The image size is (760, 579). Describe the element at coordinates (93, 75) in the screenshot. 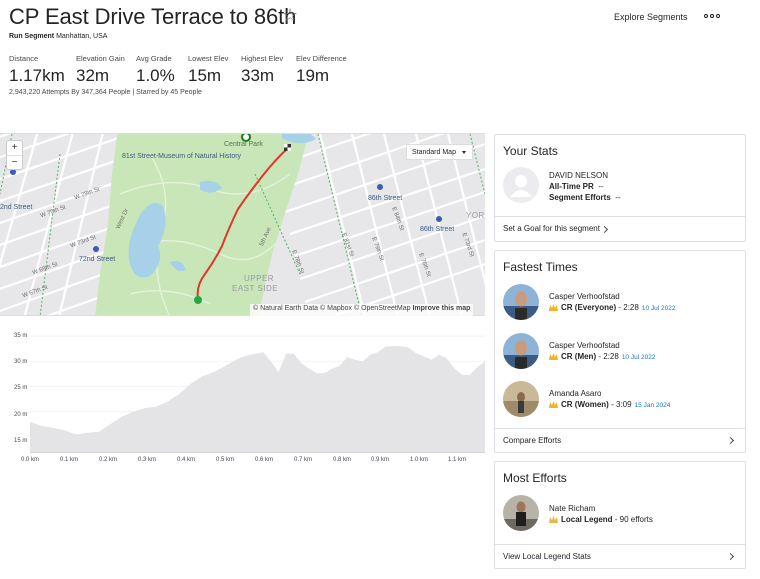

I see `stat-value: 32m` at that location.